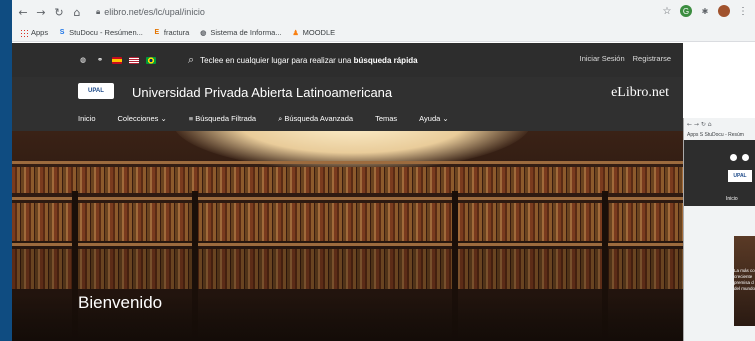  I want to click on extension-icon: G, so click(686, 11).